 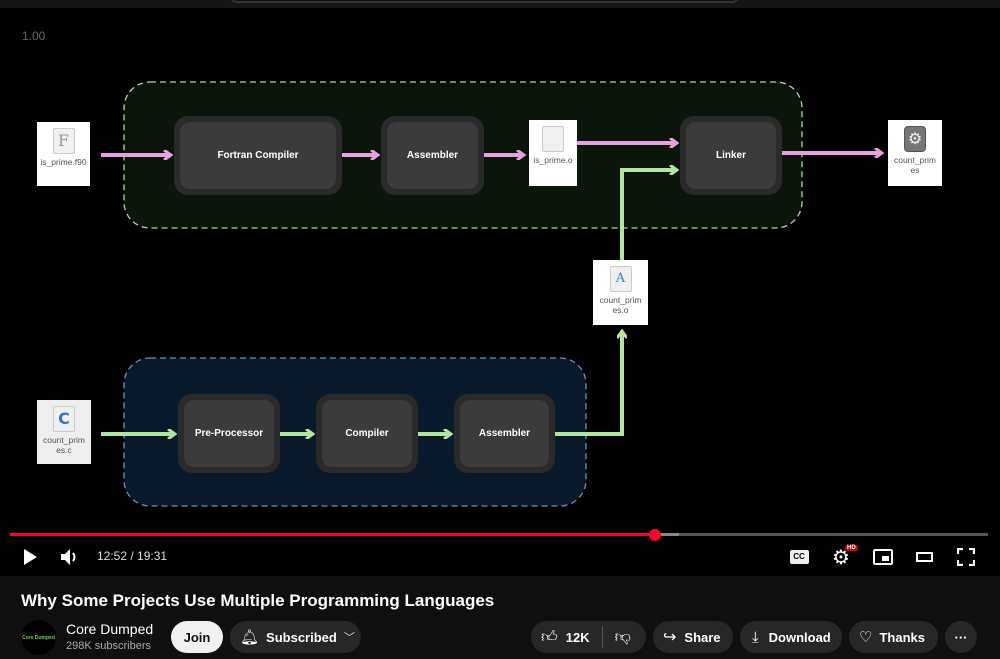 I want to click on theater-mode-button, so click(x=924, y=557).